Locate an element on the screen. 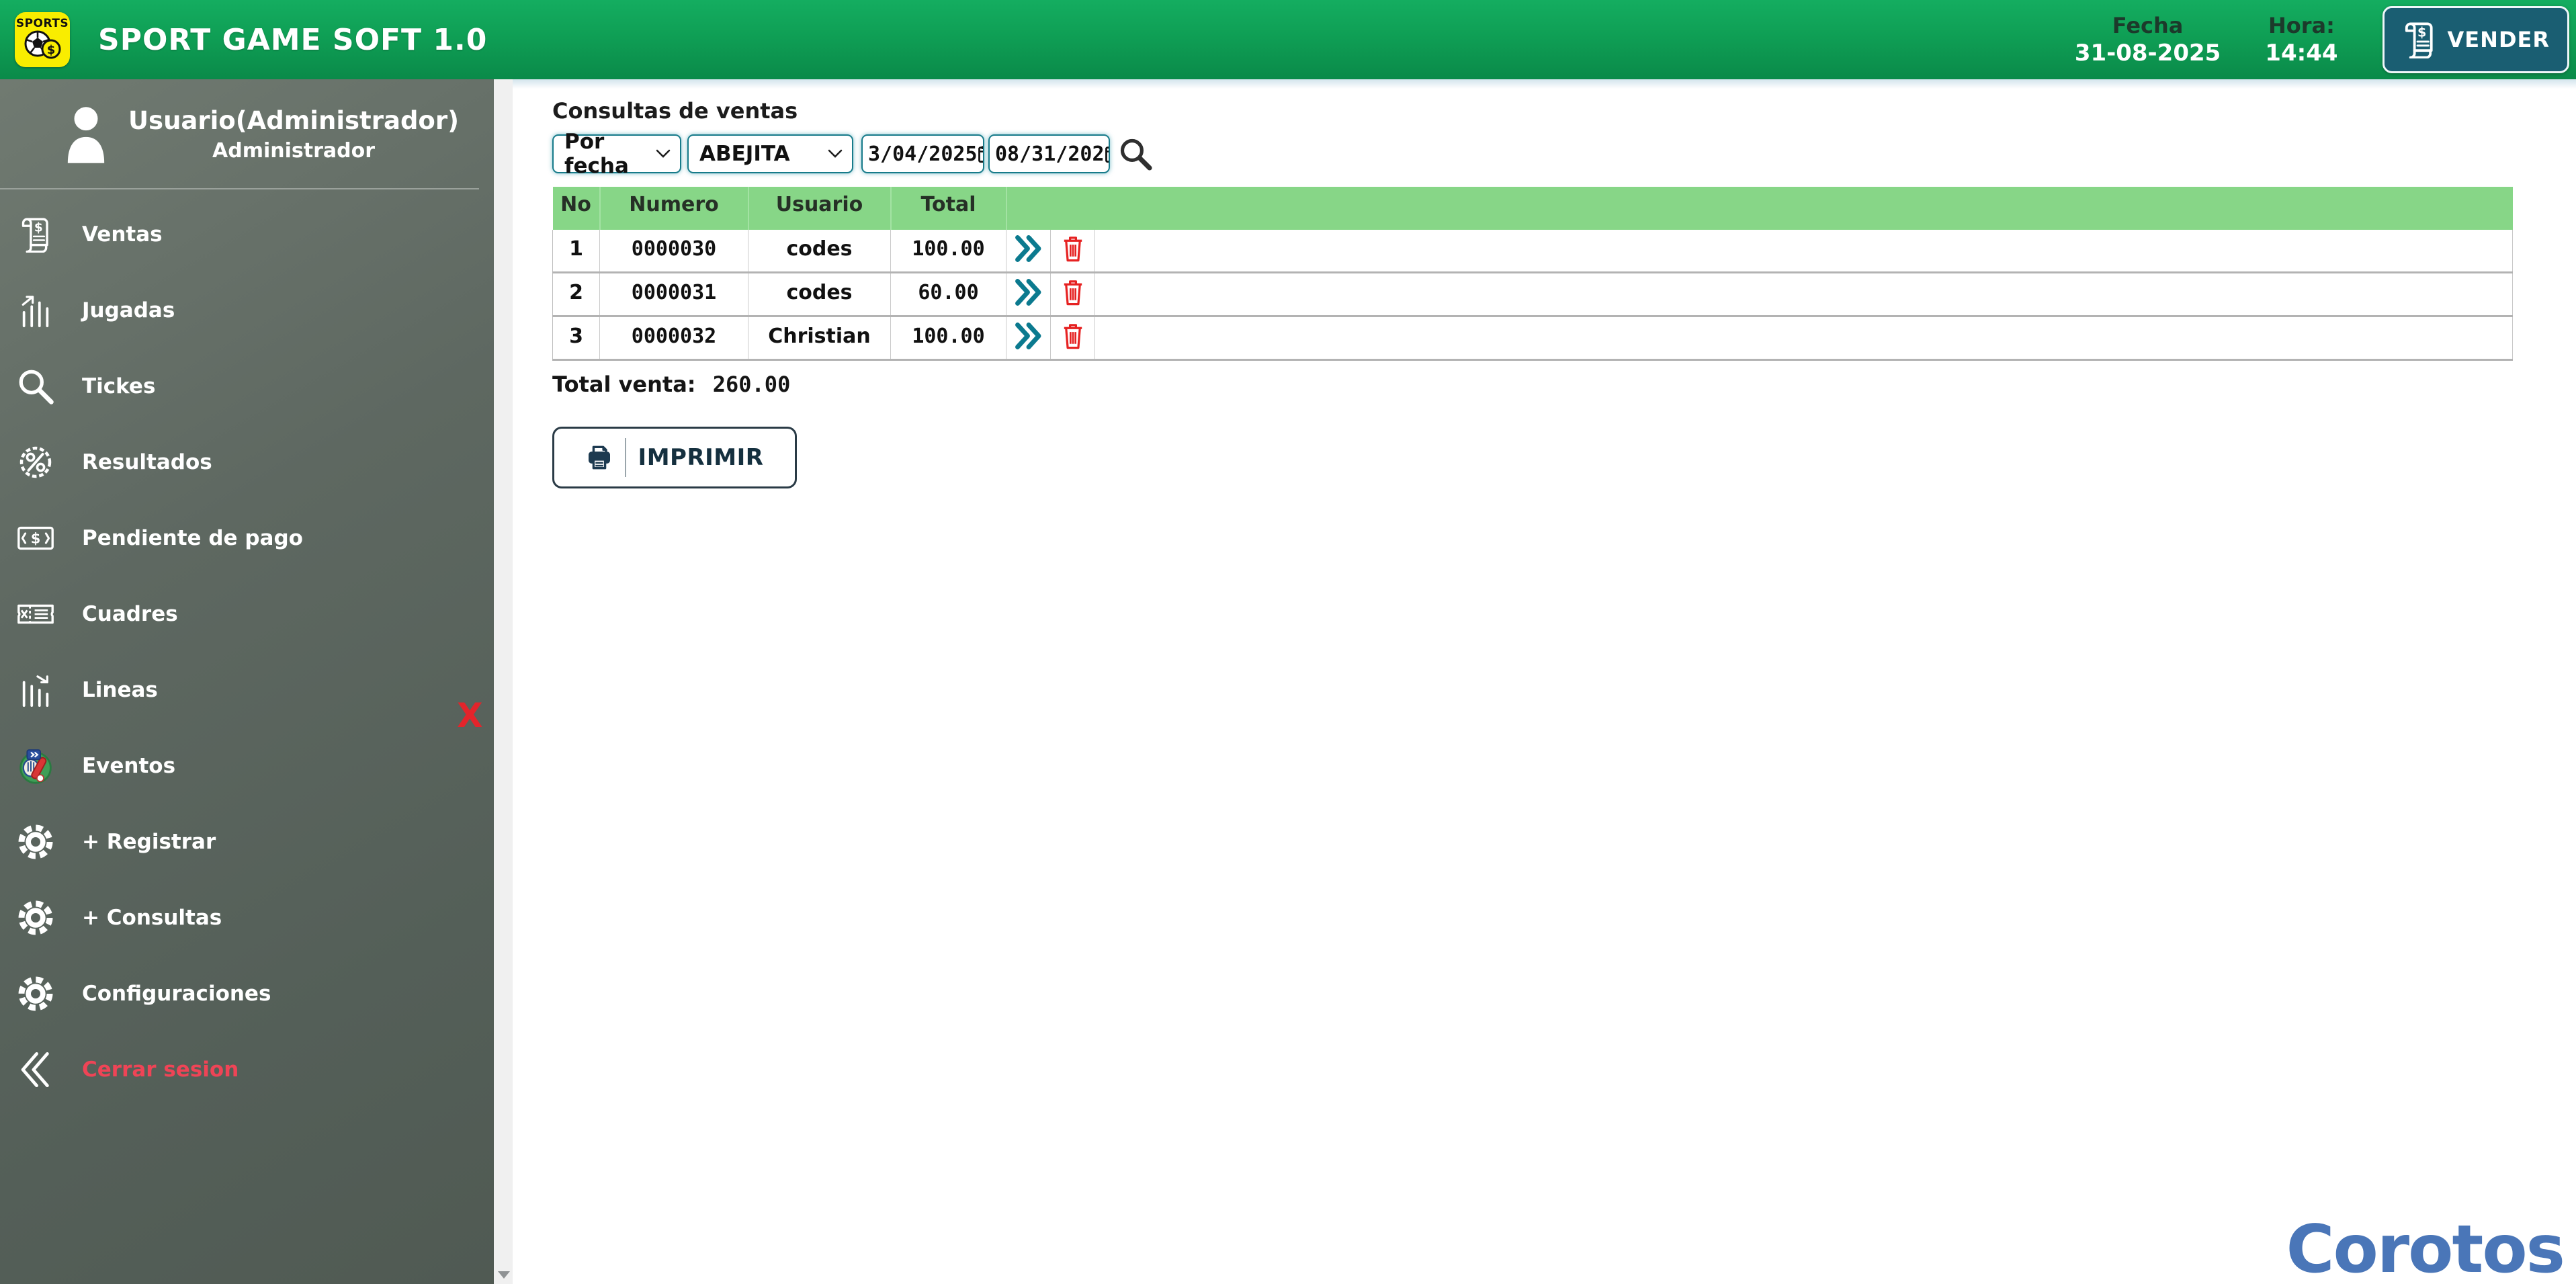 This screenshot has width=2576, height=1284. cell-numero: 0000032 is located at coordinates (673, 338).